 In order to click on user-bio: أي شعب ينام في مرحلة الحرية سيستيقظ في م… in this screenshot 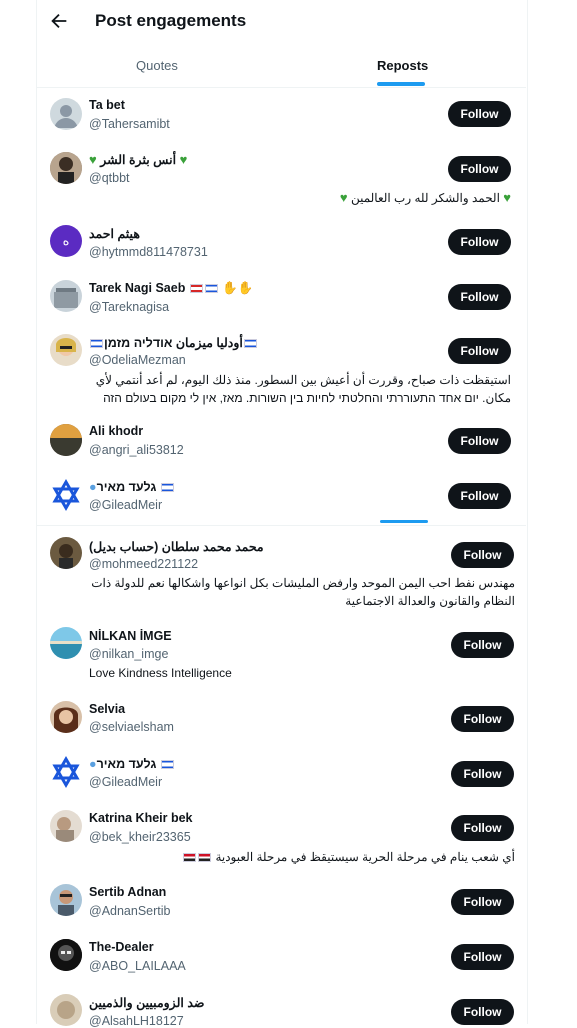, I will do `click(348, 857)`.